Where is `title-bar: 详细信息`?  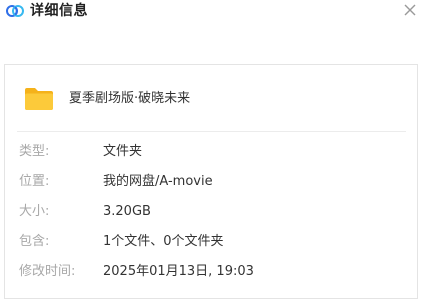
title-bar: 详细信息 is located at coordinates (211, 15).